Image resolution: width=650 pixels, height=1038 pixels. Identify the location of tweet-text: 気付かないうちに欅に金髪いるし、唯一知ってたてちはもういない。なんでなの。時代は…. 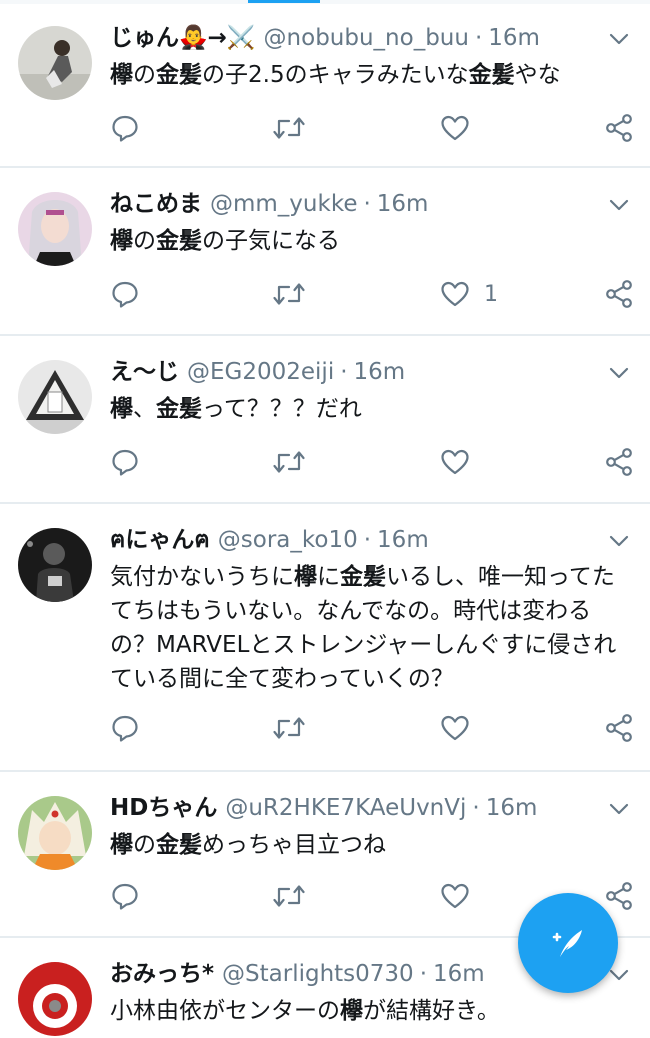
(363, 628).